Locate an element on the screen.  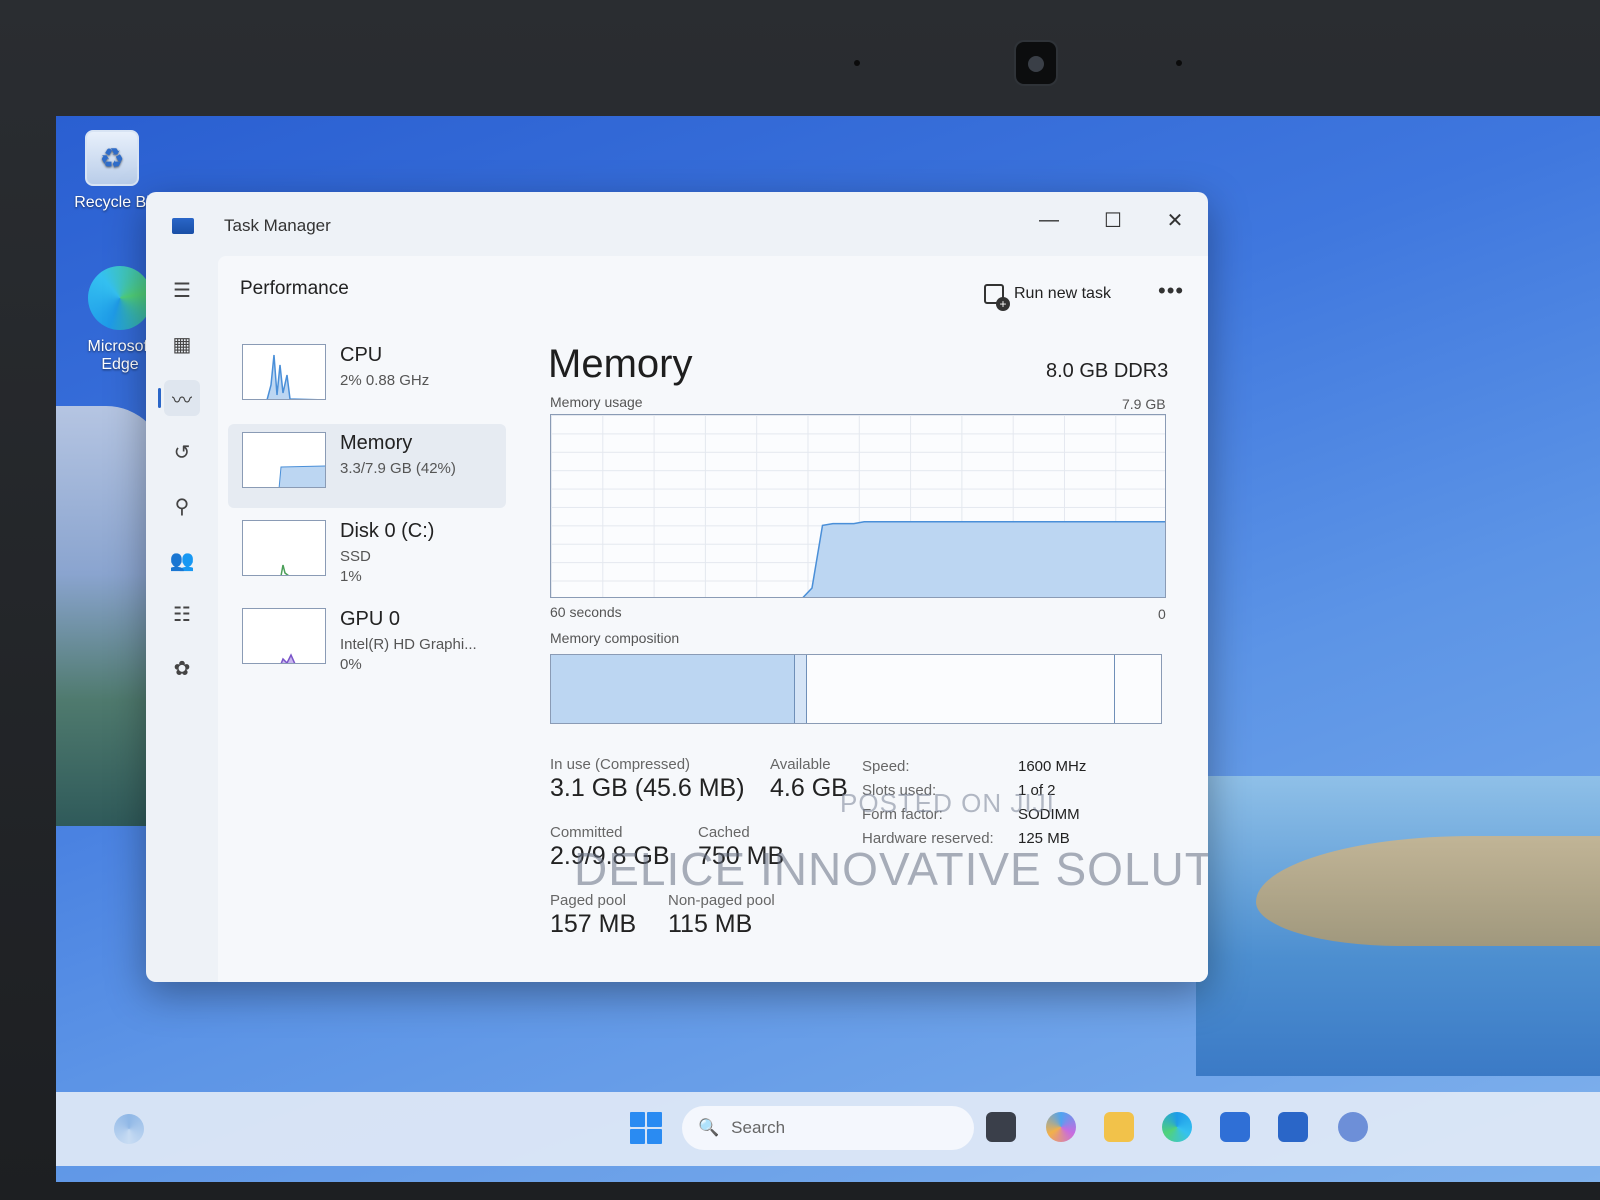
window-title: Task Manager is located at coordinates (277, 225).